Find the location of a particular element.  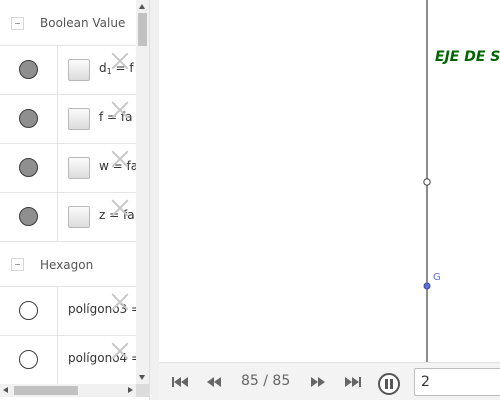

group-header-boolean-value: Boolean Value is located at coordinates (68, 23).